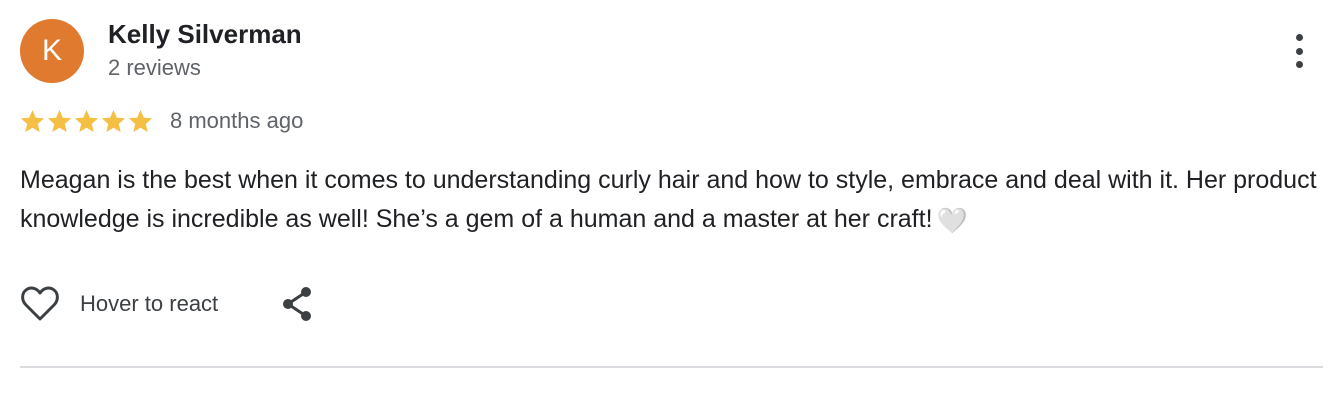  What do you see at coordinates (671, 367) in the screenshot?
I see `divider` at bounding box center [671, 367].